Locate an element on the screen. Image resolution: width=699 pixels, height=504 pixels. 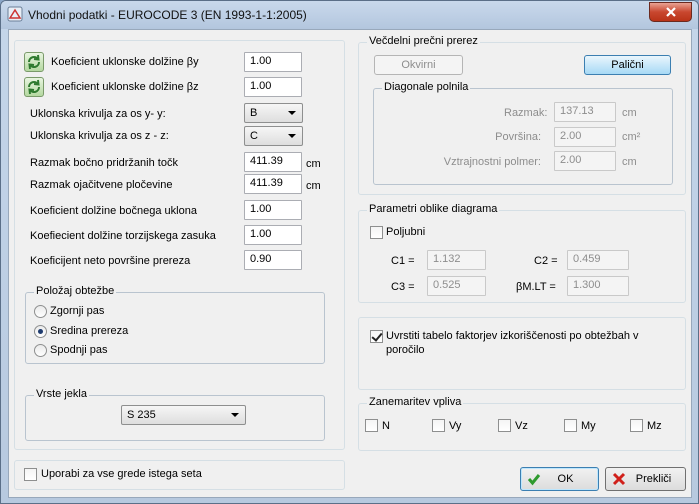
diagram-params-legend: Parametri oblike diagrama is located at coordinates (433, 209).